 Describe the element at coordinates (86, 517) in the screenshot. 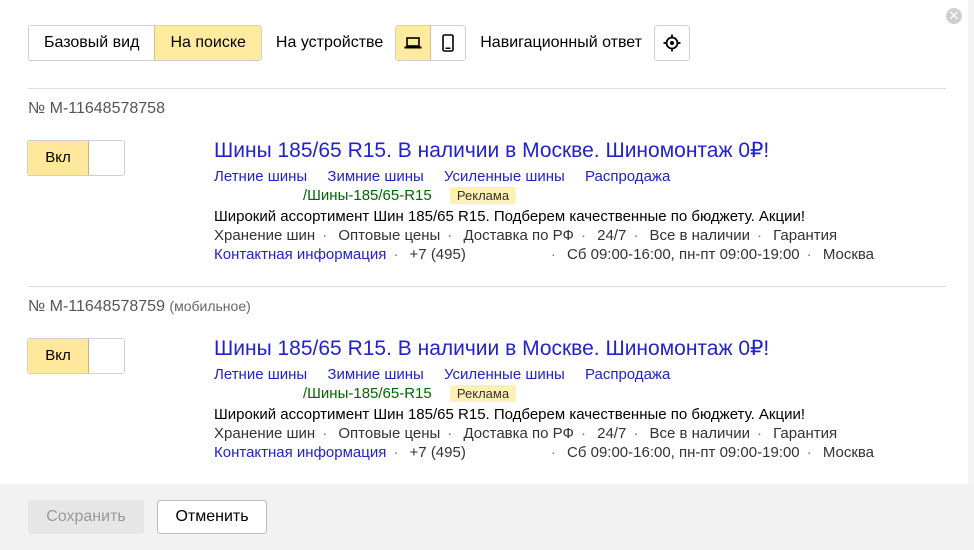

I see `save-button: Сохранить` at that location.